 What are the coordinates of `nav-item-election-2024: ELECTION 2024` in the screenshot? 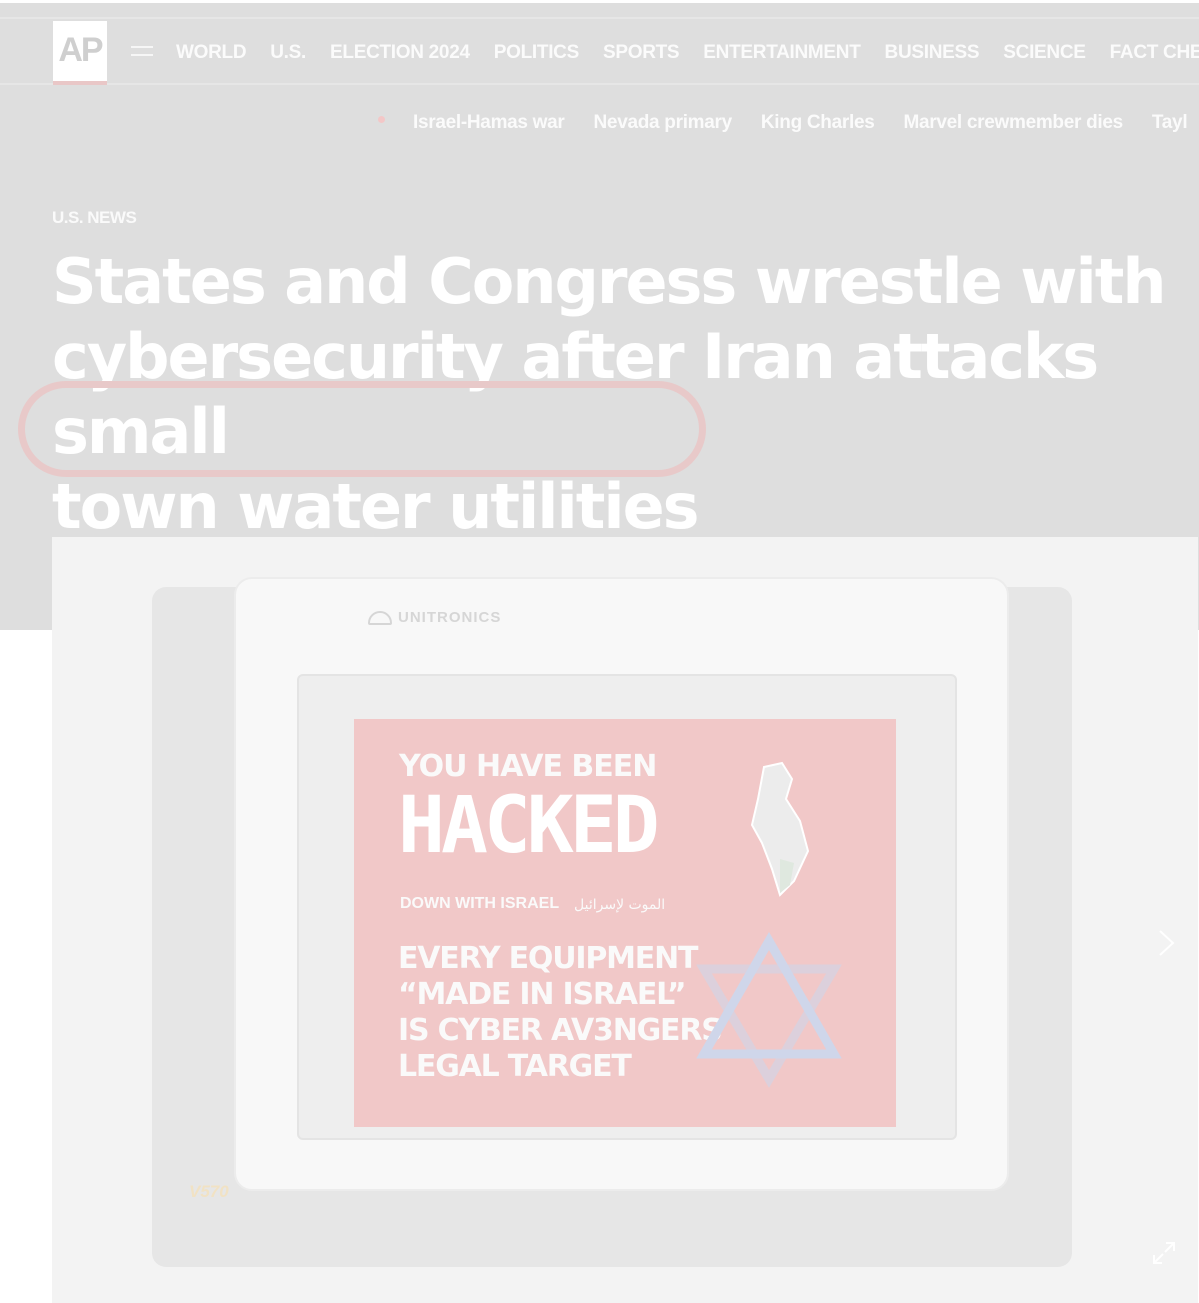 It's located at (400, 53).